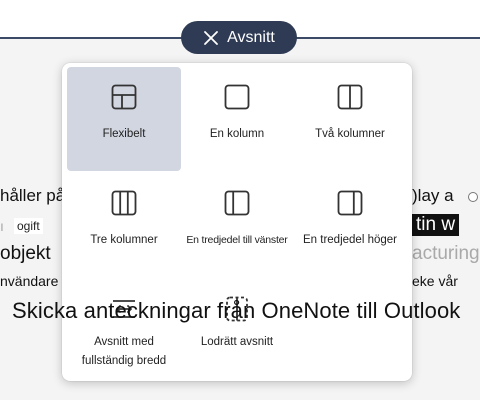 The width and height of the screenshot is (480, 400). Describe the element at coordinates (433, 195) in the screenshot. I see `background-text: )lay a` at that location.